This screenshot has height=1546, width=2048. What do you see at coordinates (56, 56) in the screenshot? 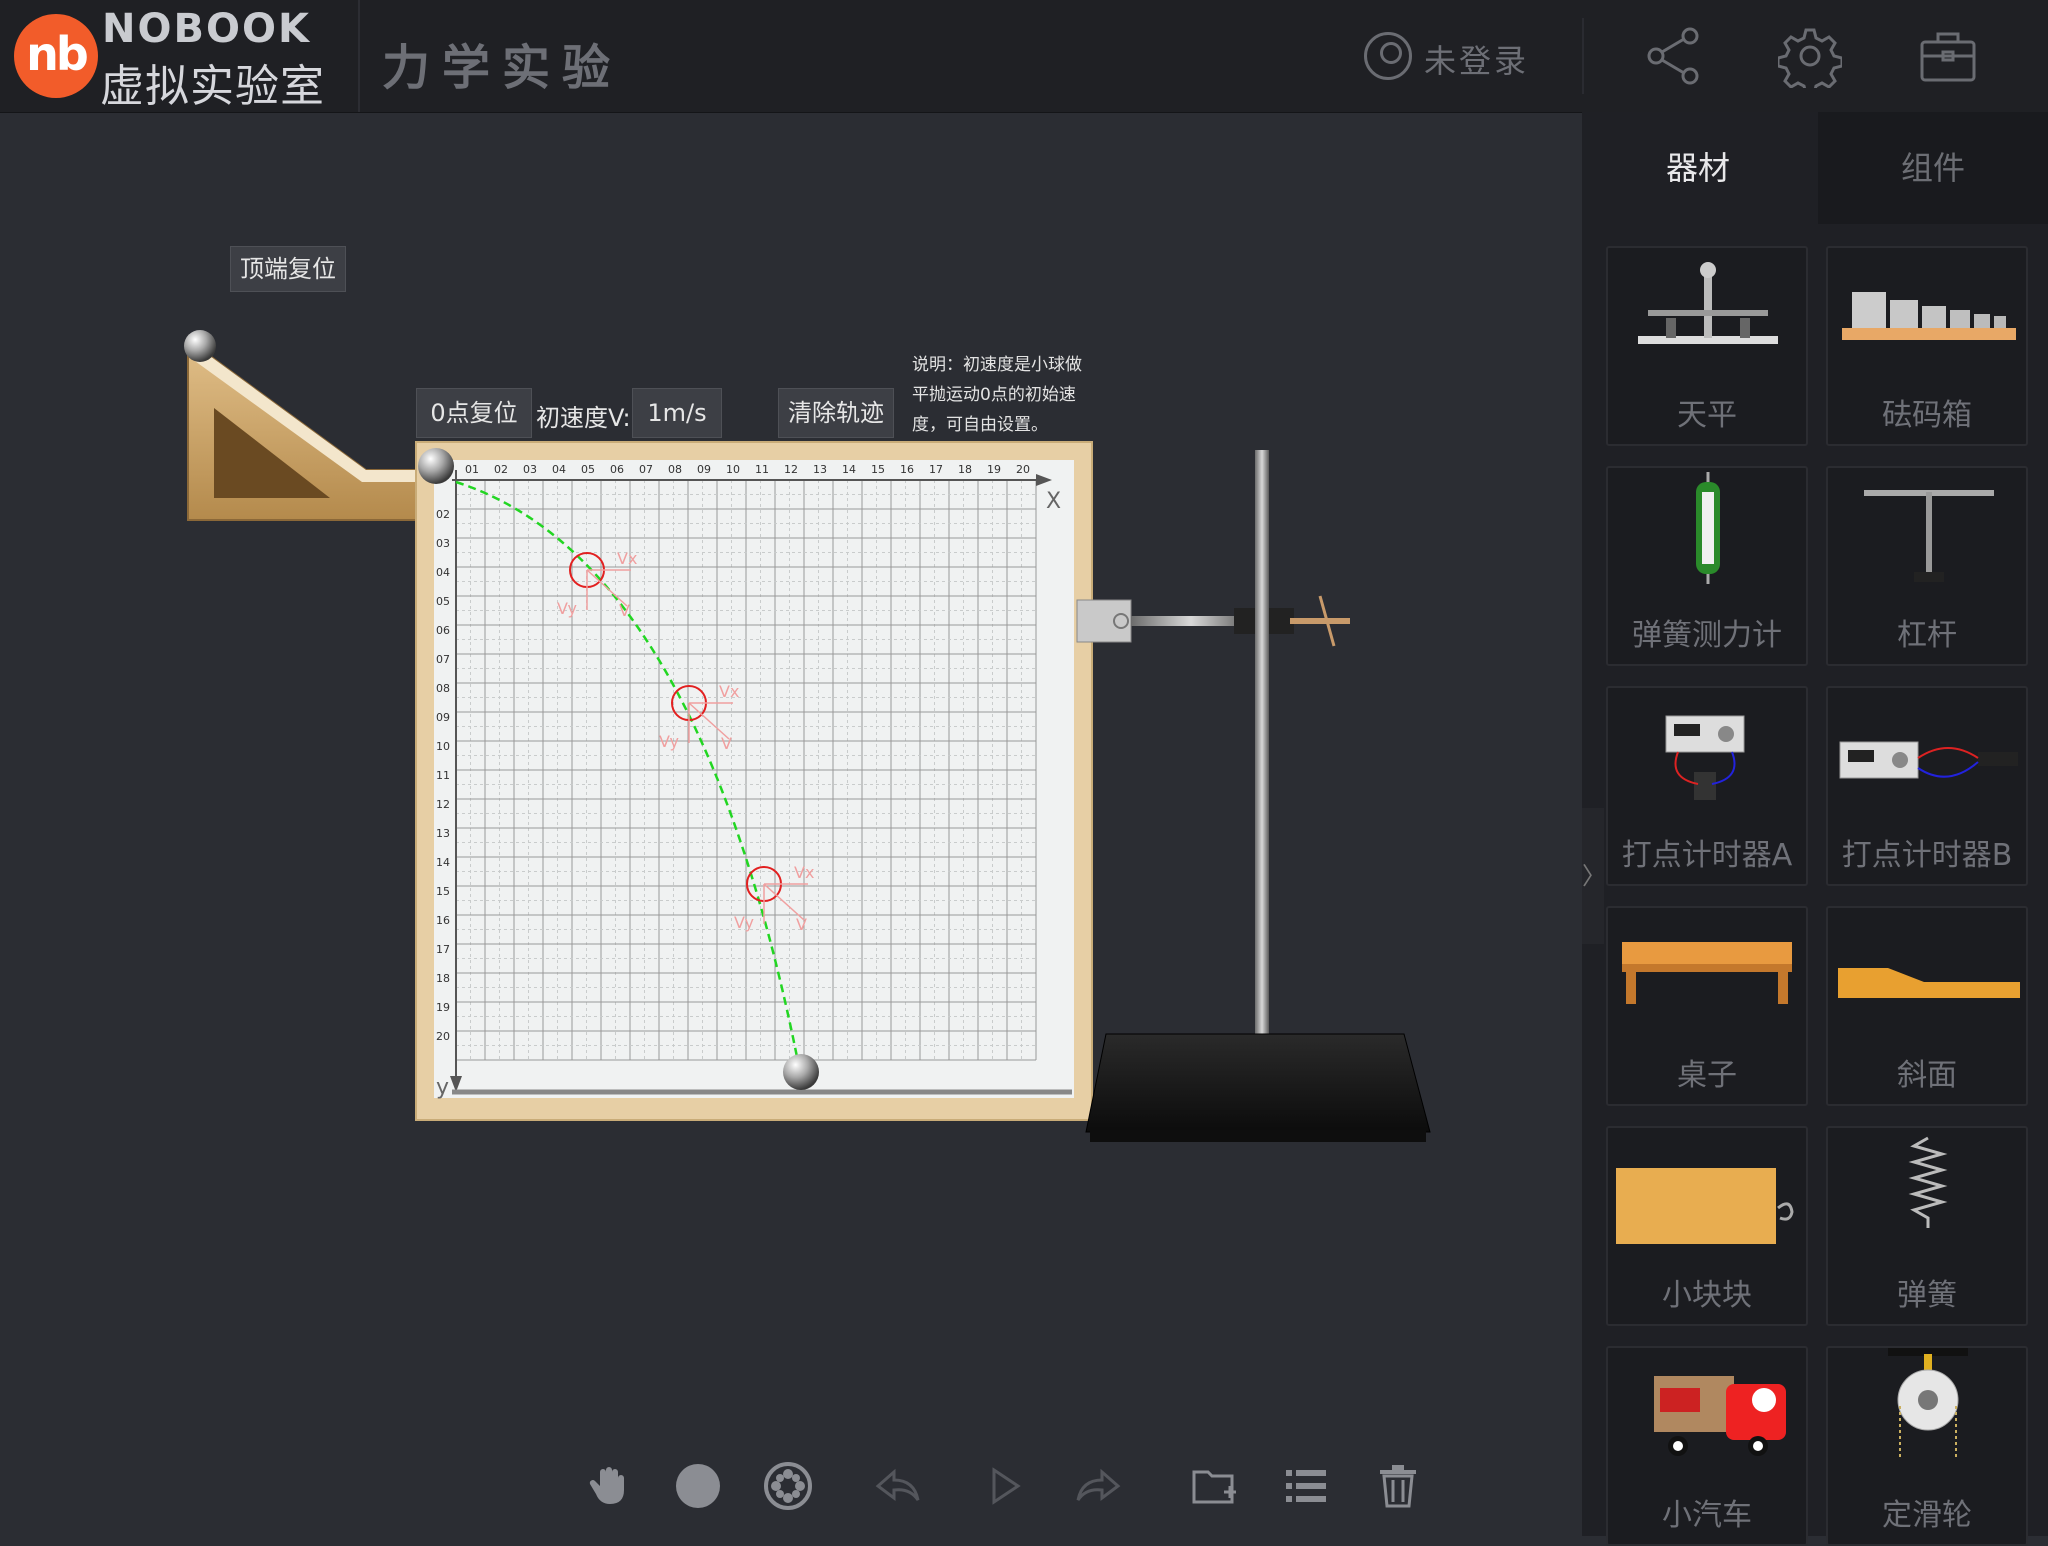
I see `logo-icon: nb` at bounding box center [56, 56].